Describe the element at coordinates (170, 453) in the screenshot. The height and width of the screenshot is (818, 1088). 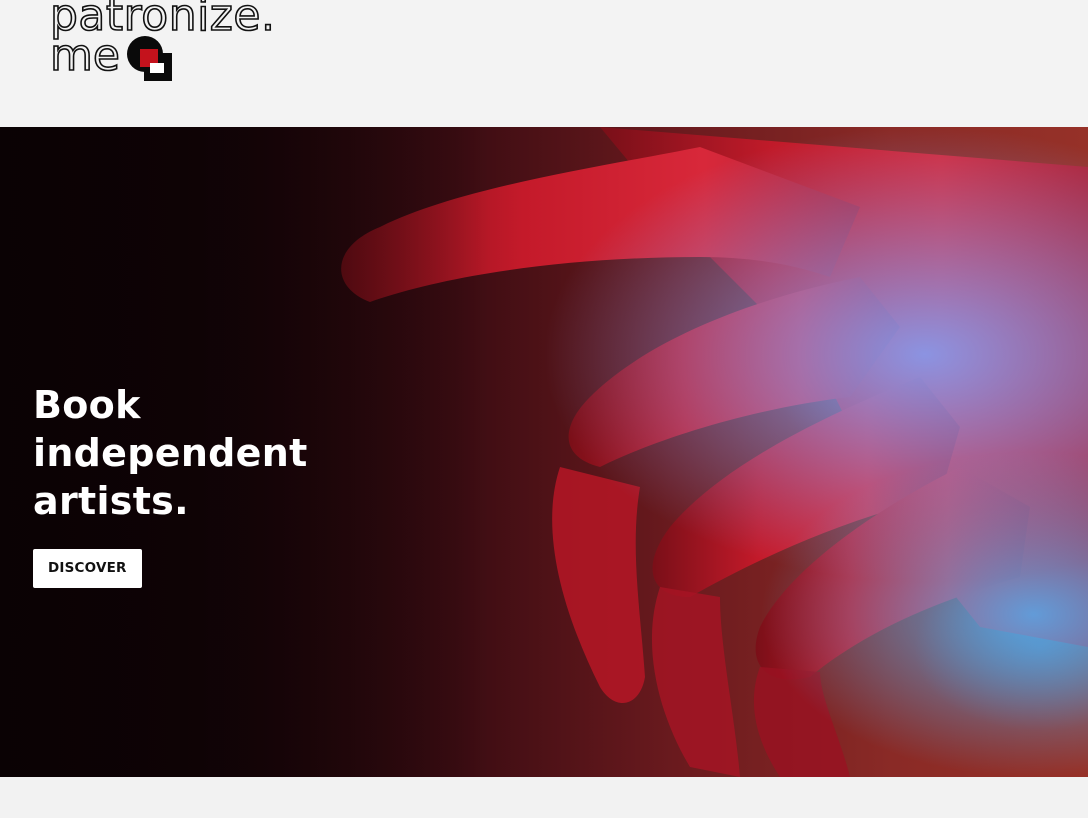
I see `hero-title: Book independent artists.` at that location.